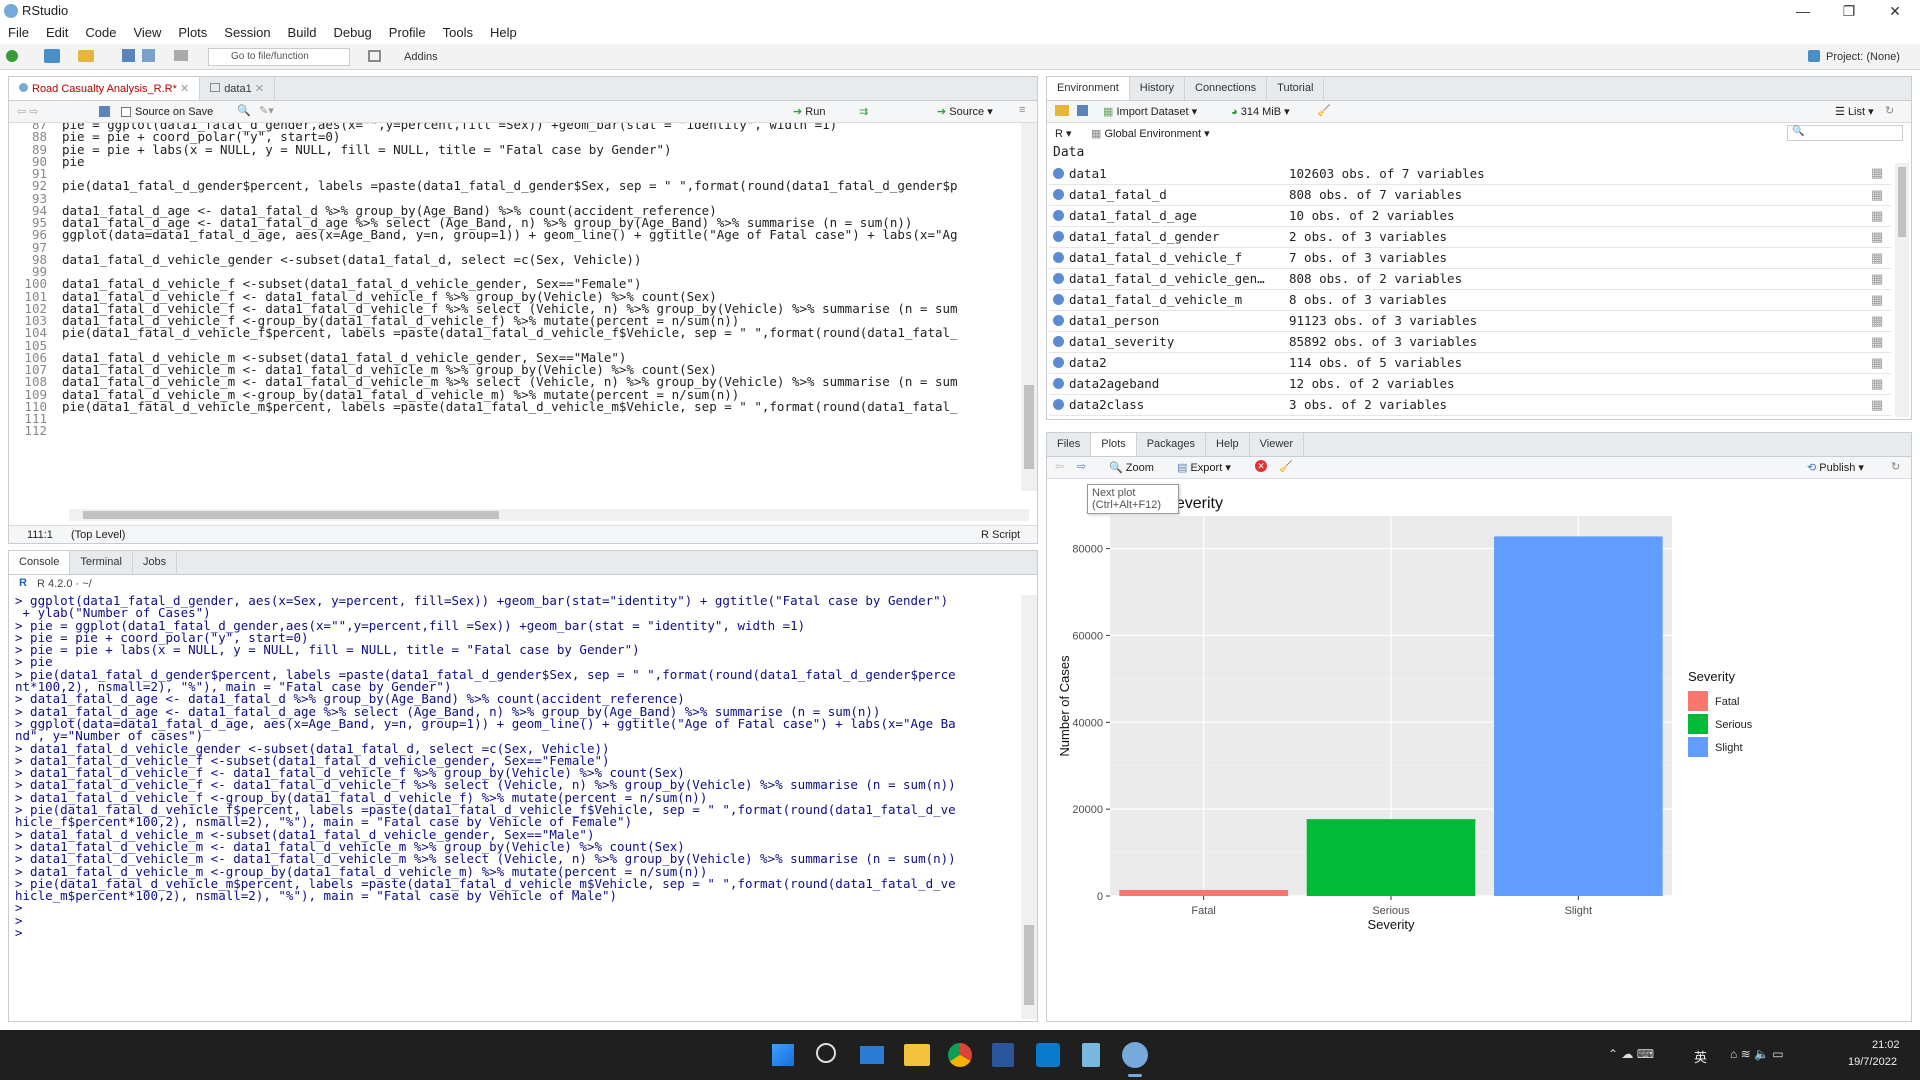 This screenshot has width=1920, height=1080. What do you see at coordinates (458, 31) in the screenshot?
I see `menu-tools: Tools` at bounding box center [458, 31].